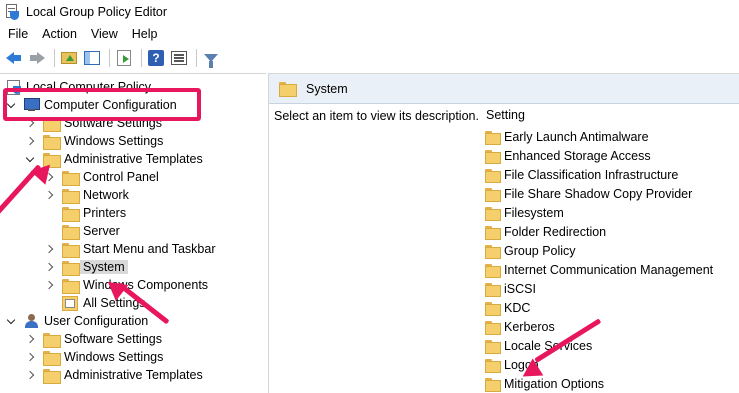 This screenshot has height=393, width=739. Describe the element at coordinates (113, 339) in the screenshot. I see `tree-item-label: Software Settings` at that location.